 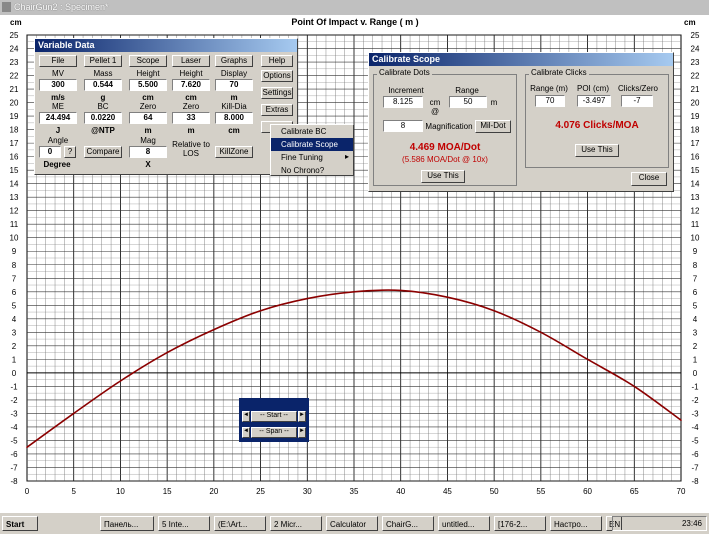 I want to click on clicks-zero-field: -7, so click(x=637, y=101).